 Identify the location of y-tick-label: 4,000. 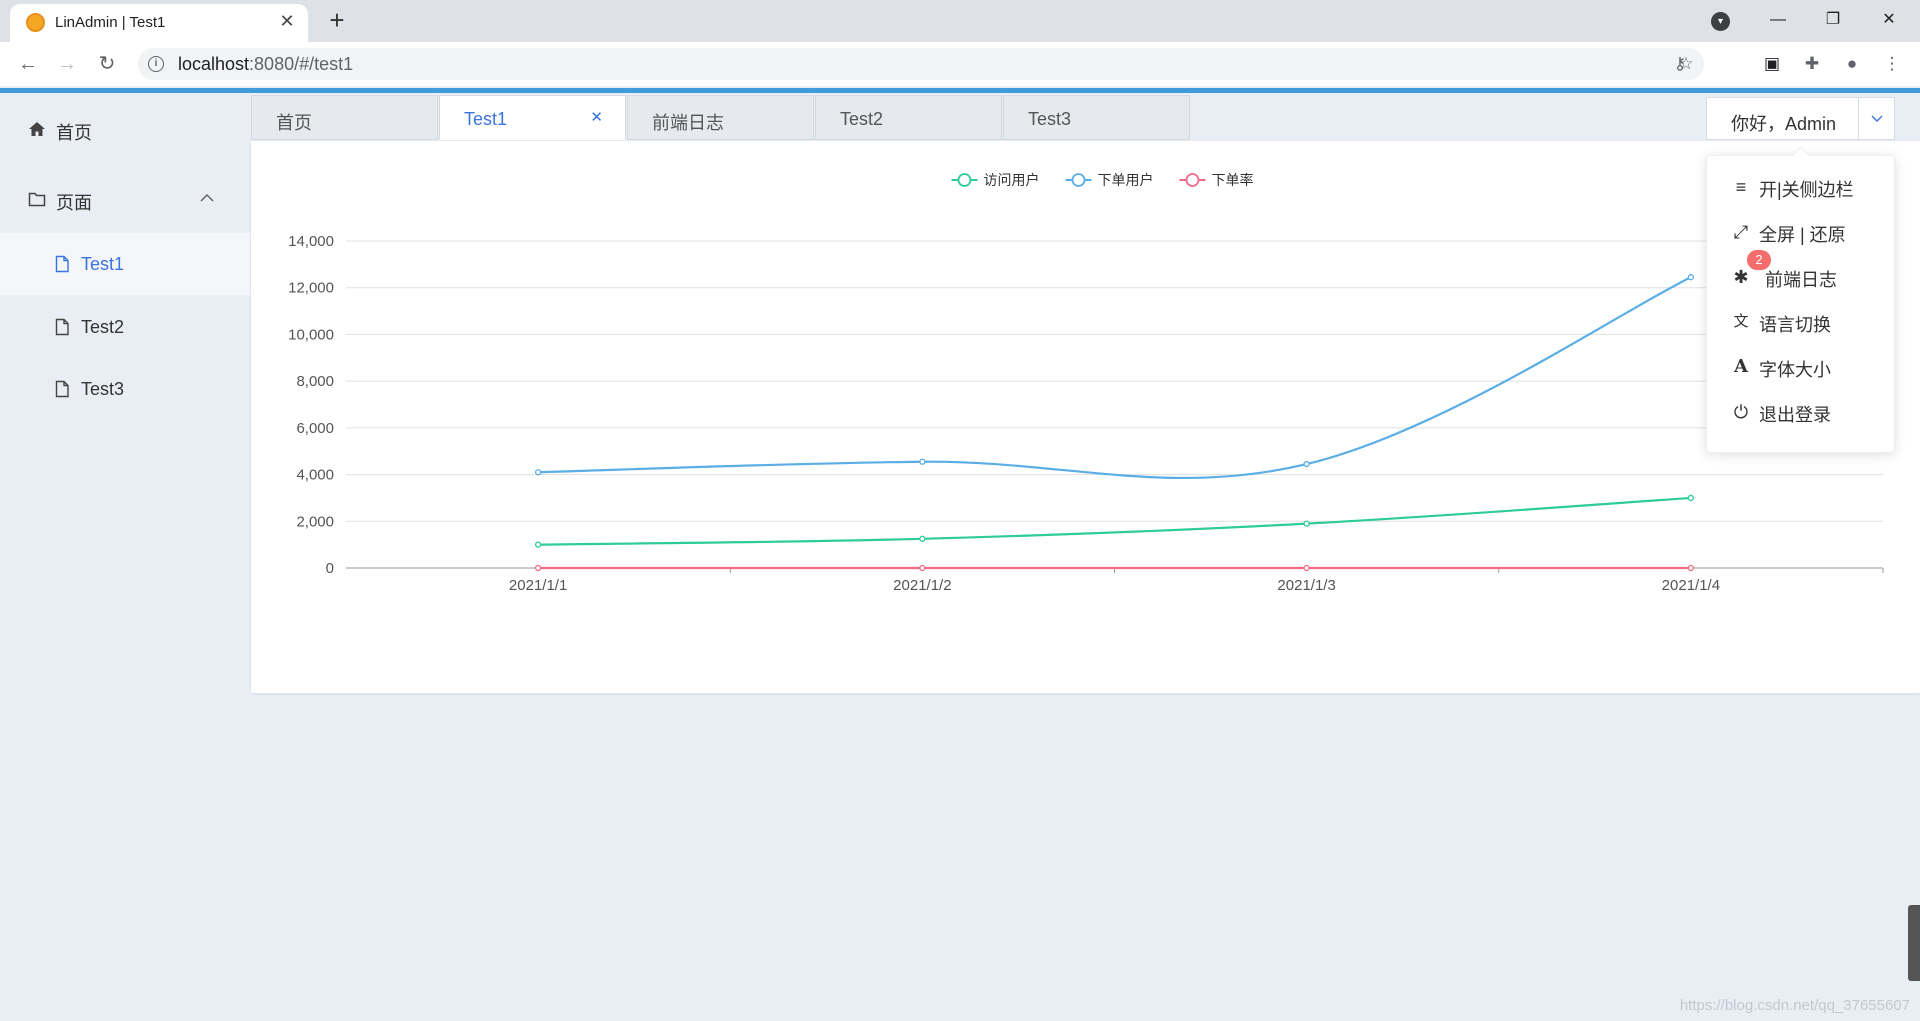
(315, 475).